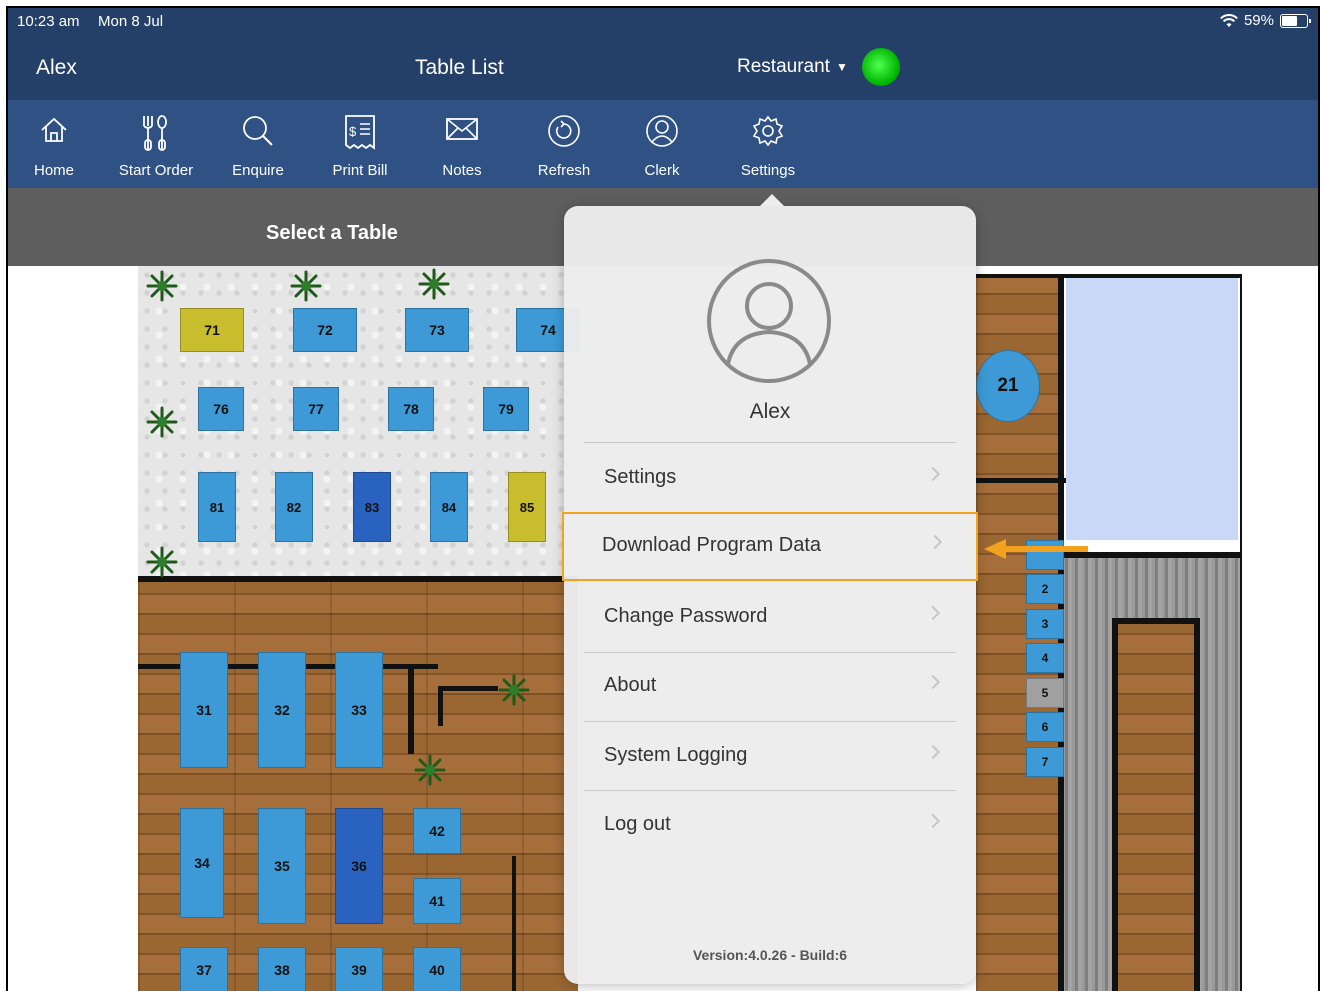 This screenshot has height=991, width=1324. I want to click on user-circle-icon, so click(662, 131).